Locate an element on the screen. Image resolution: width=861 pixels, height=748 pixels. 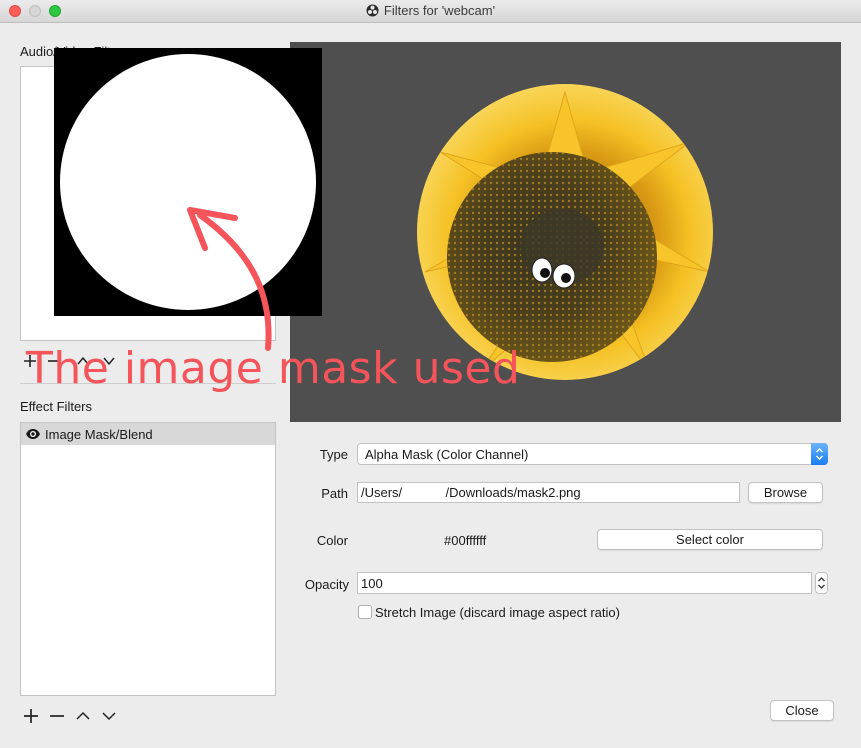
opacity-label: Opacity is located at coordinates (326, 584).